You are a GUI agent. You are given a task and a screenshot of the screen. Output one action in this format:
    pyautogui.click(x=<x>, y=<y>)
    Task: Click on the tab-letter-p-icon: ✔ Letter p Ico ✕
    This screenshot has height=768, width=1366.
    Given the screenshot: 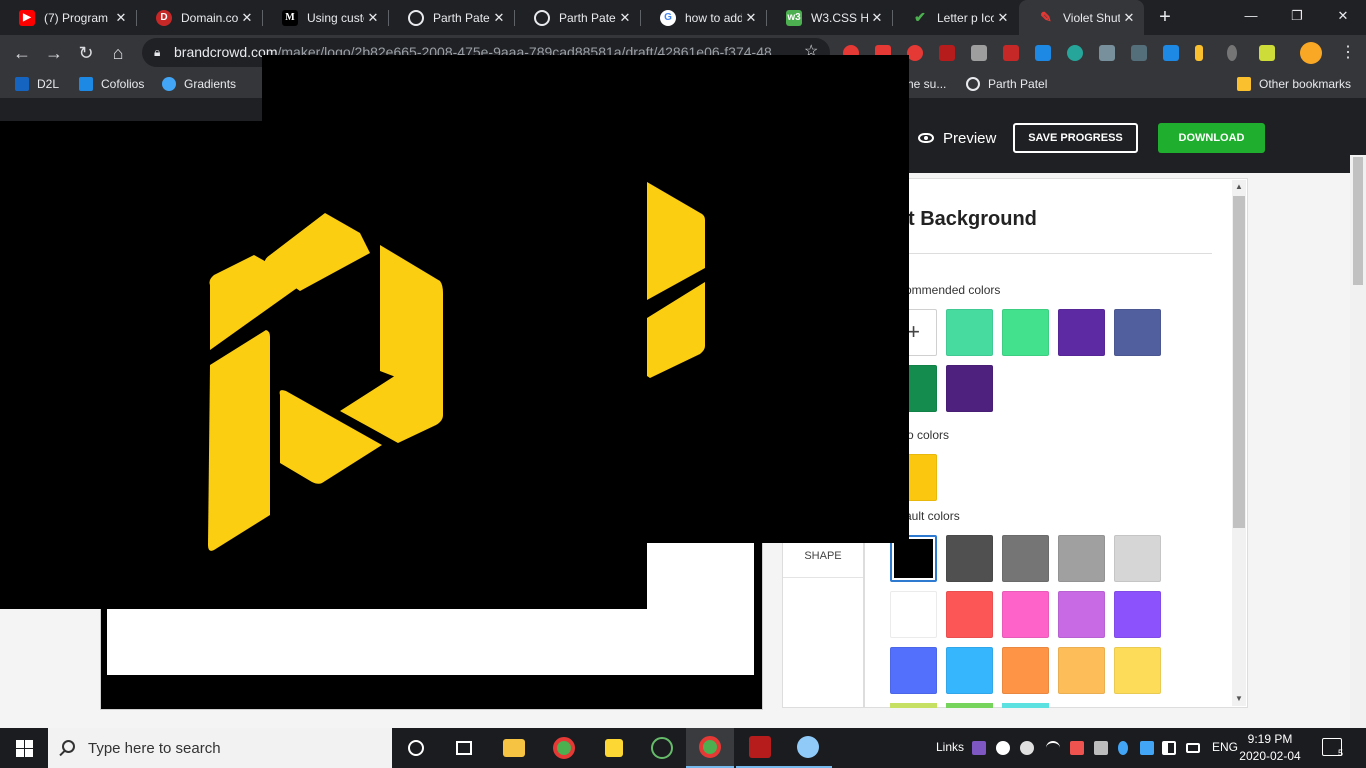 What is the action you would take?
    pyautogui.click(x=955, y=17)
    